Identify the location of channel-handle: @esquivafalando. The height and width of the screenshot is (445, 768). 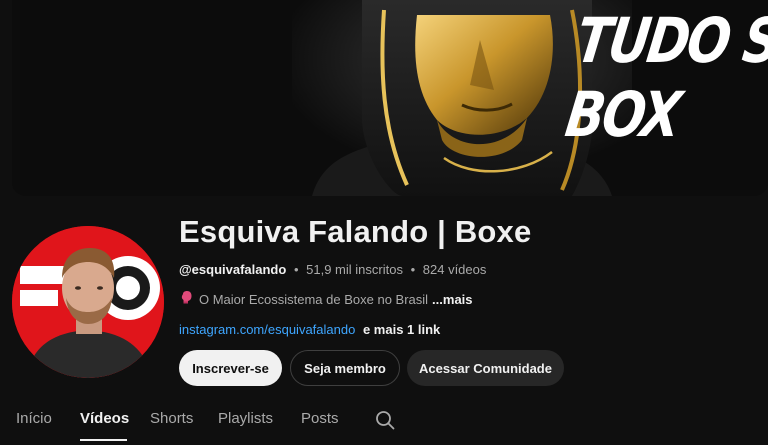
(233, 269).